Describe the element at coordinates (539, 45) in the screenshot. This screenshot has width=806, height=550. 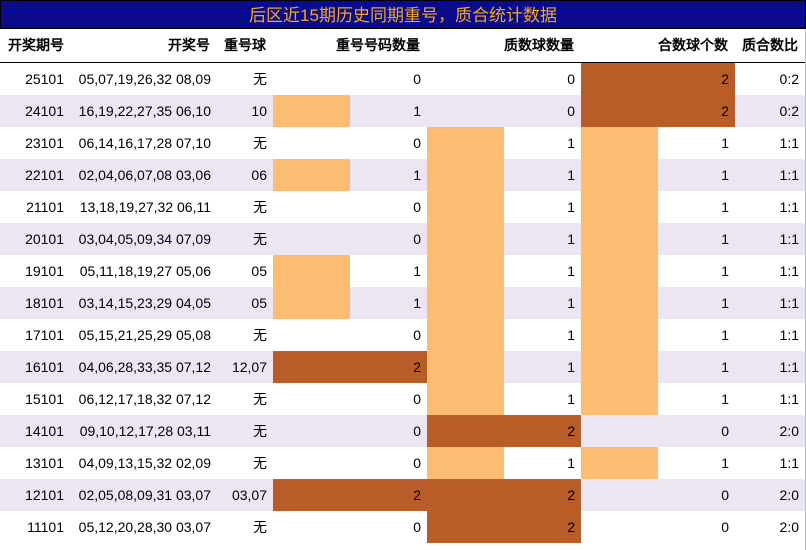
I see `header-prime-count: 质数球数量` at that location.